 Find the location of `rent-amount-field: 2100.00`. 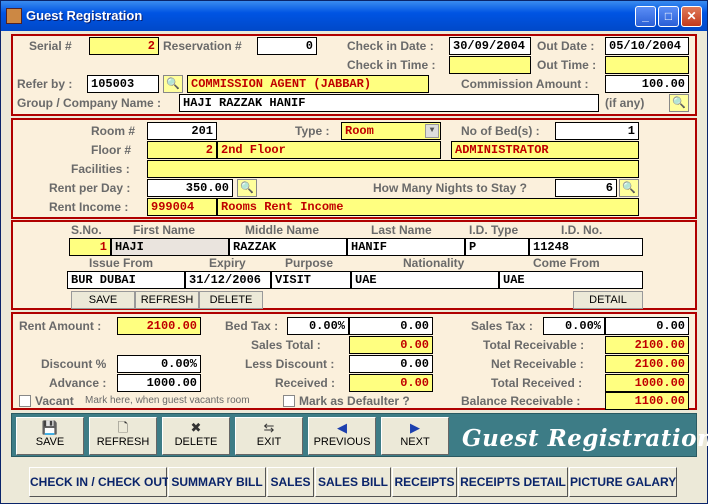

rent-amount-field: 2100.00 is located at coordinates (159, 326).